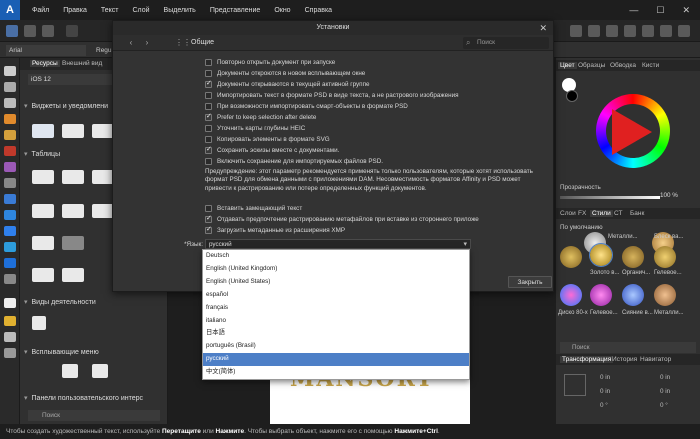  Describe the element at coordinates (48, 31) in the screenshot. I see `persona-export-icon` at that location.